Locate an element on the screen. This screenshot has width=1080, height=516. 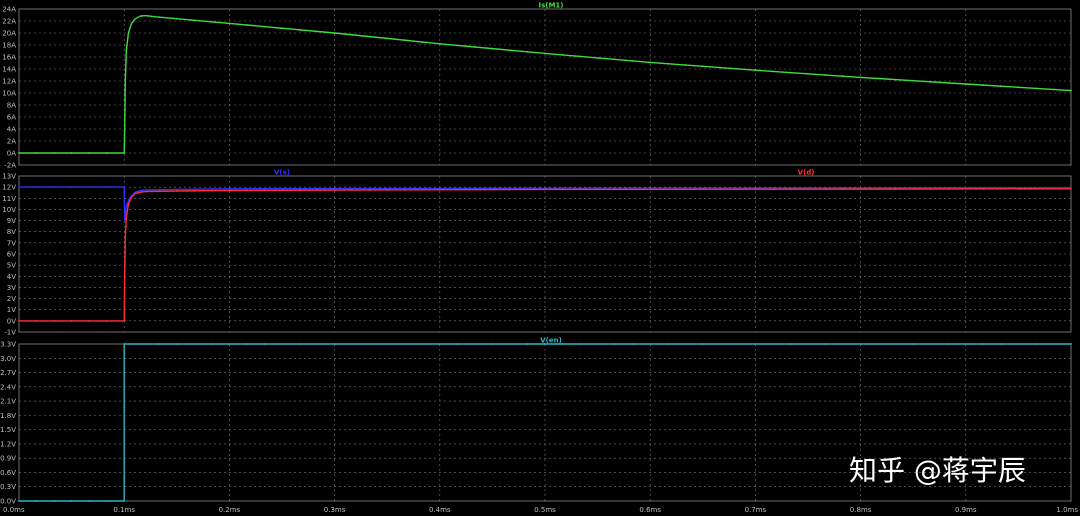
trace-label: Is(M1) is located at coordinates (550, 6).